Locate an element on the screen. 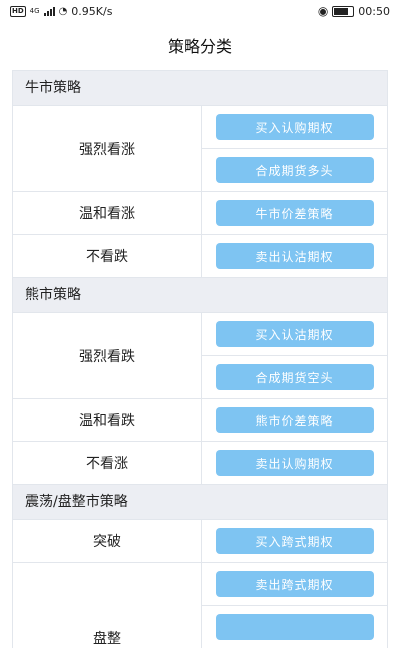 Image resolution: width=400 pixels, height=648 pixels. strategy-button: 熊市价差策略 is located at coordinates (294, 420).